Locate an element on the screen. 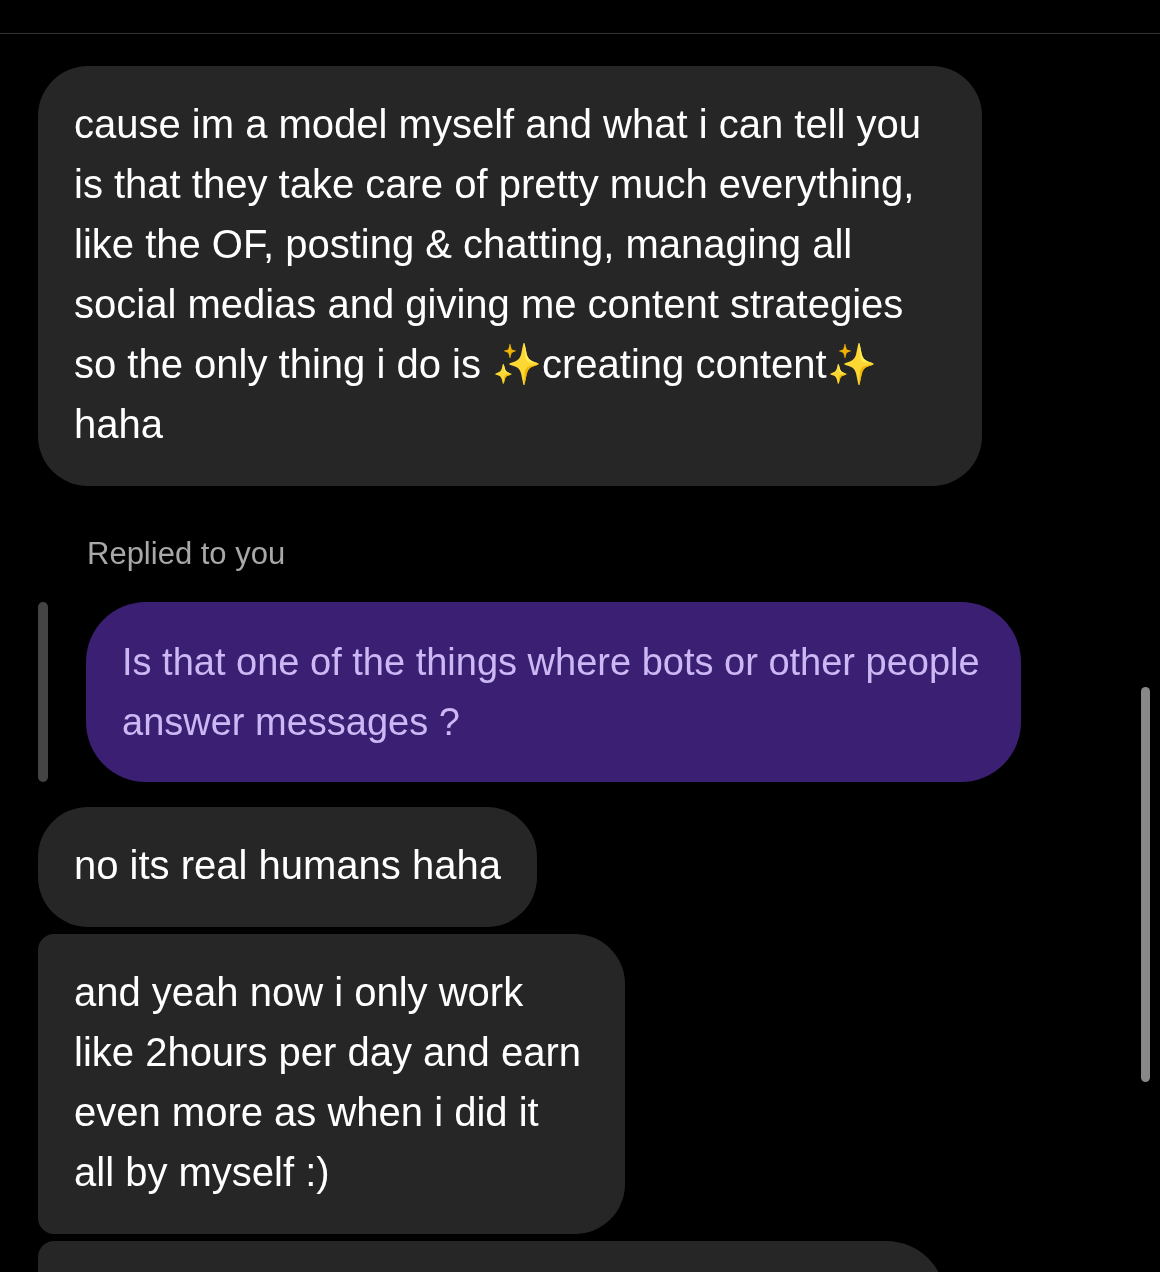 The width and height of the screenshot is (1160, 1272). scrollbar is located at coordinates (1145, 884).